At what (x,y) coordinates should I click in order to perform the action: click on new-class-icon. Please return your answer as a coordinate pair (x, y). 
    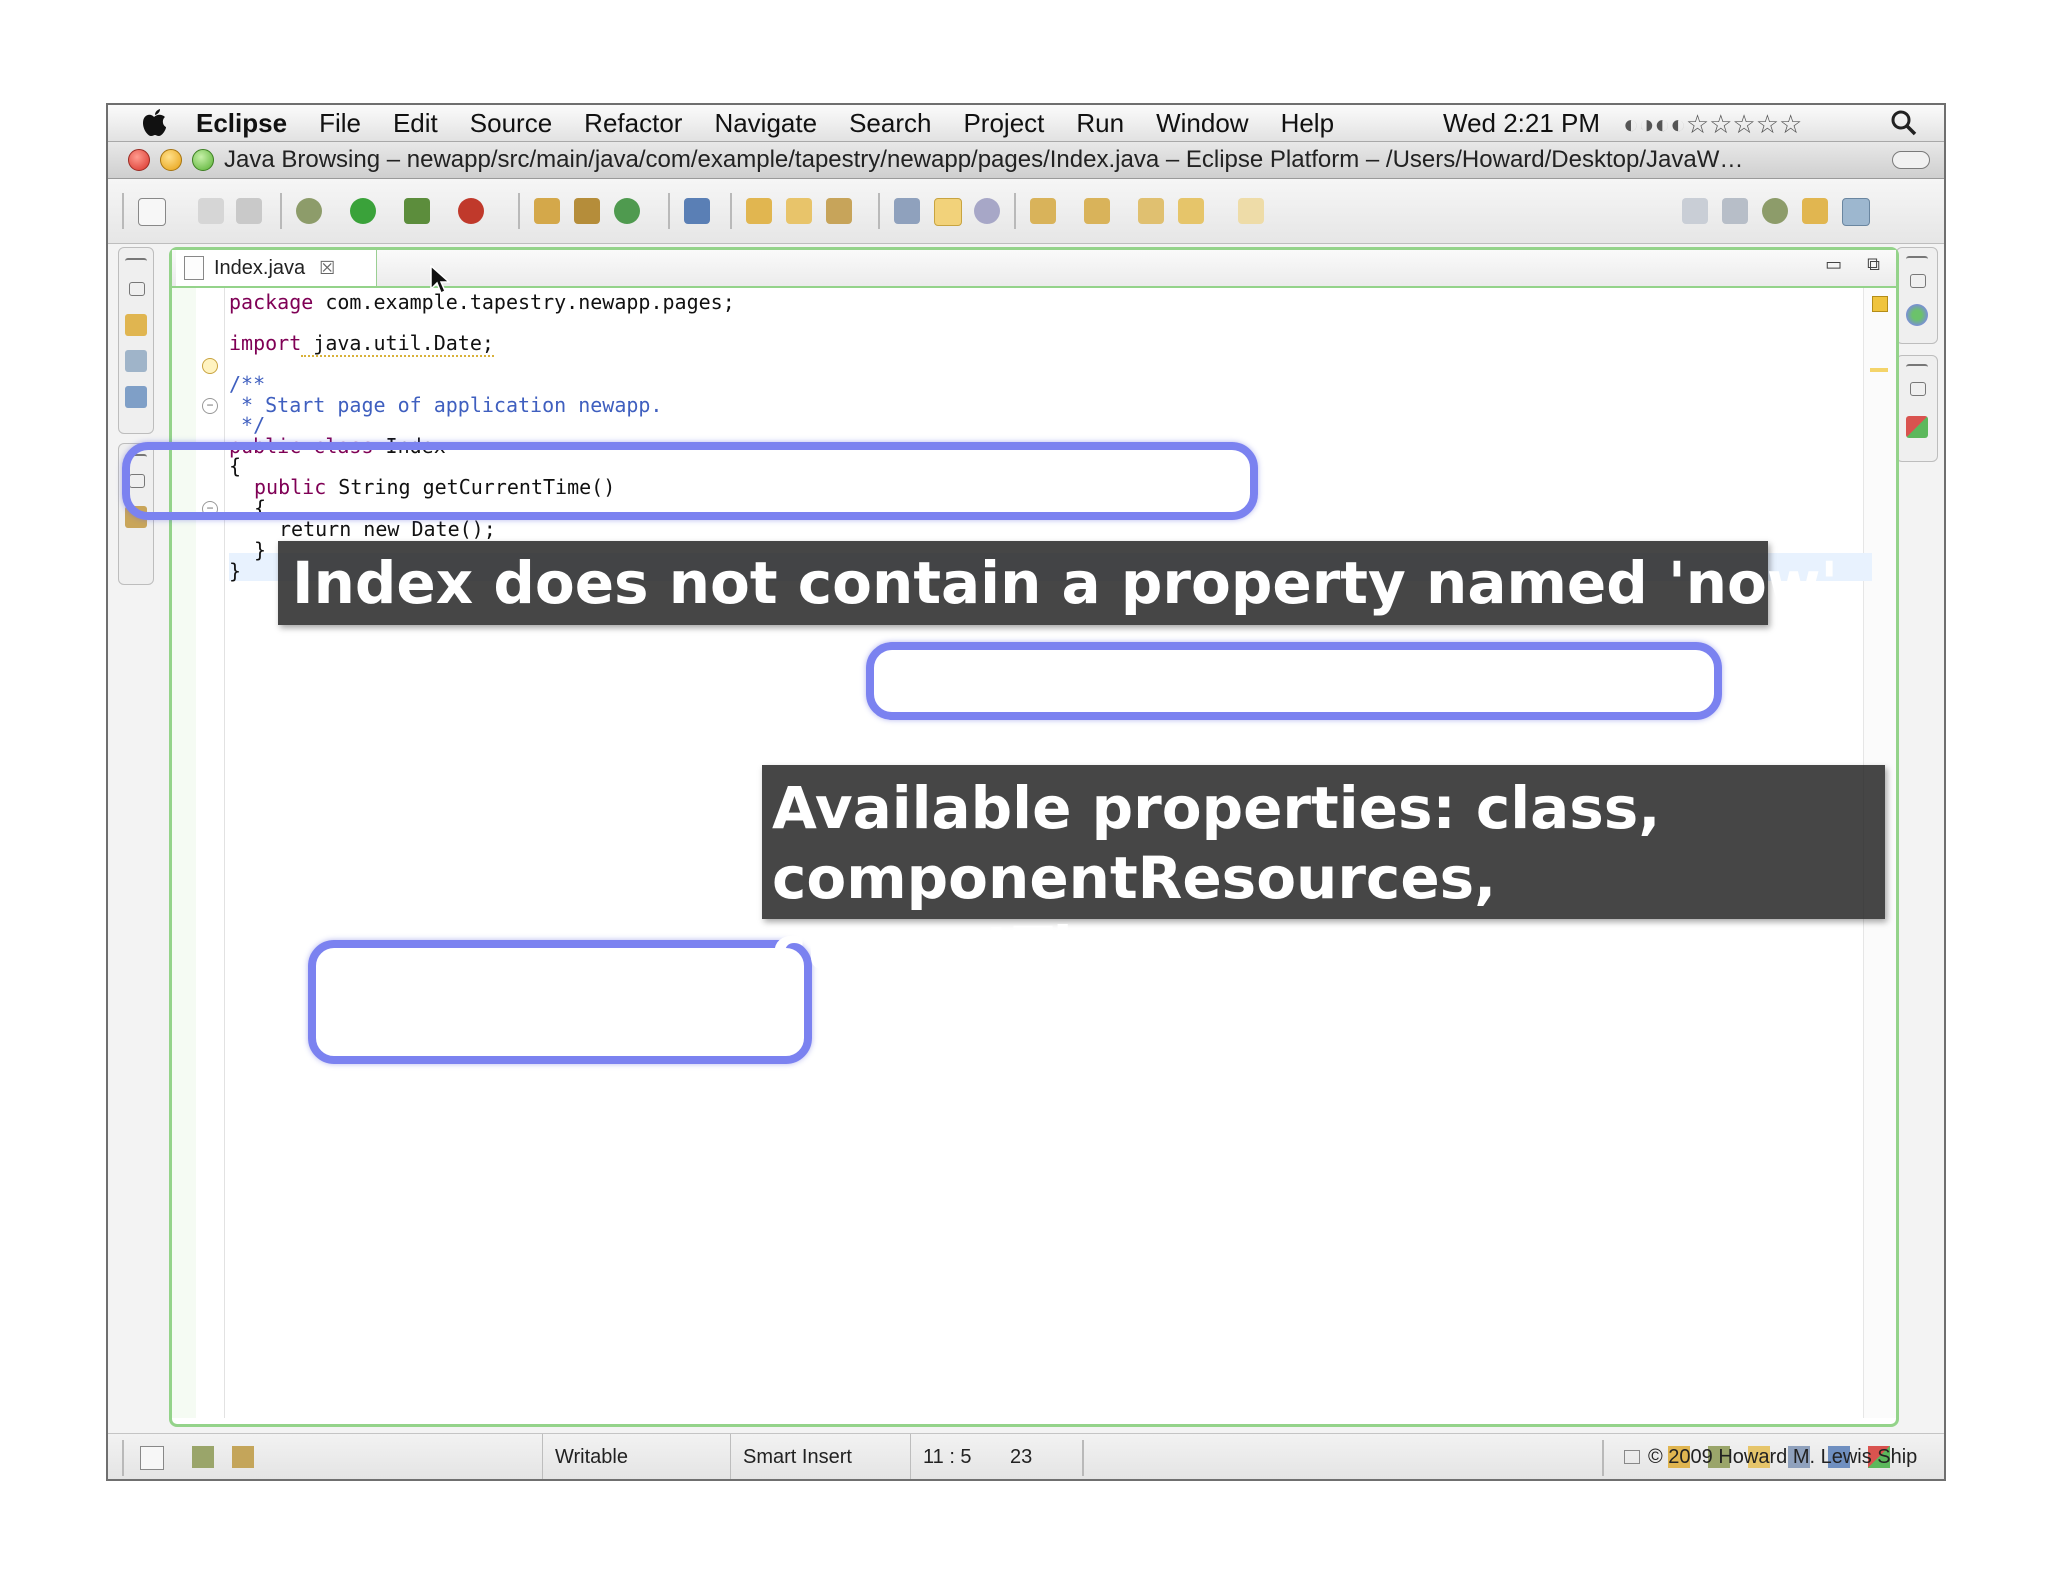
    Looking at the image, I should click on (627, 211).